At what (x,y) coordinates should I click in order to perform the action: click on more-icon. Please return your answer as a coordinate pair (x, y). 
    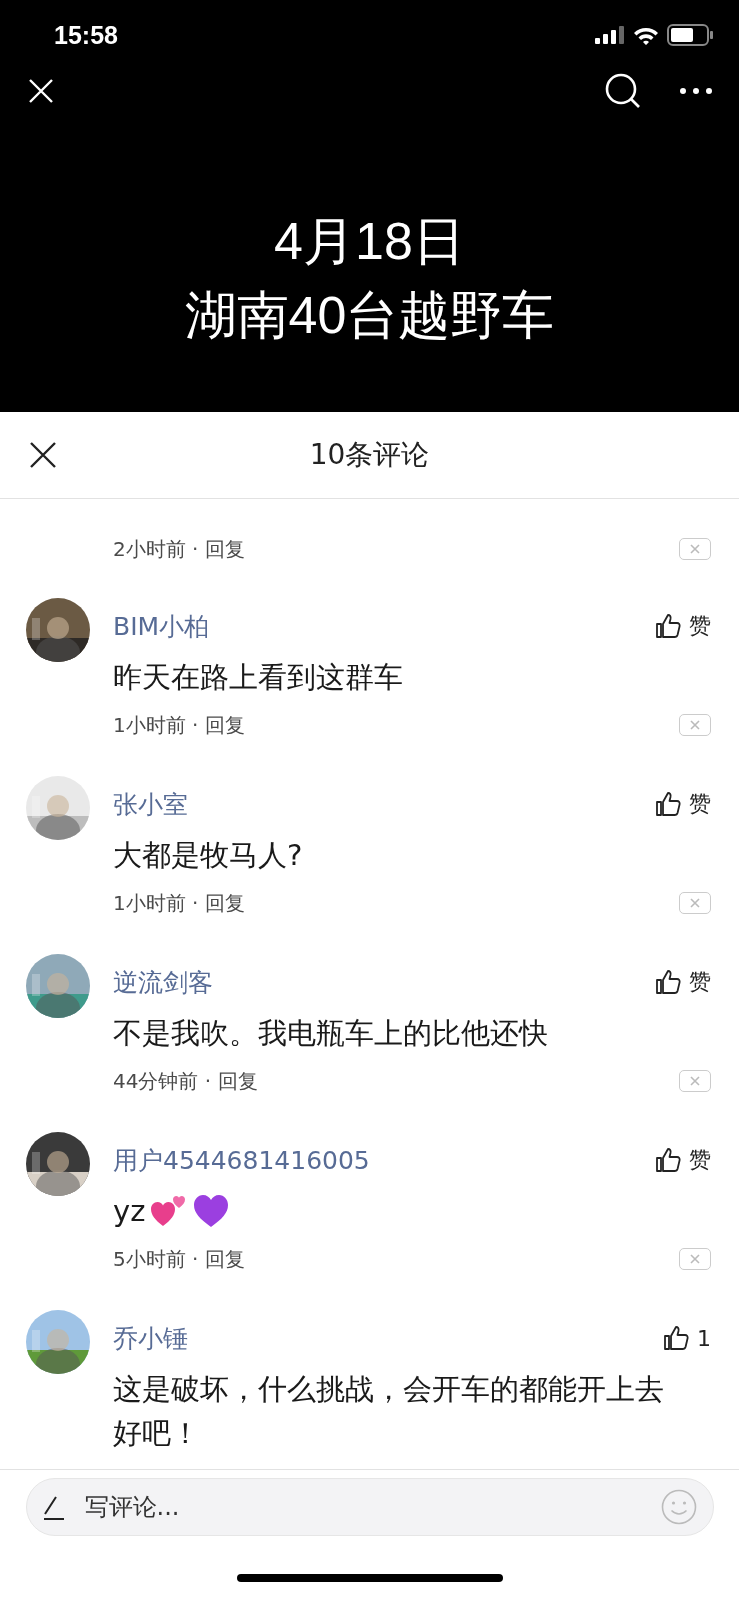
    Looking at the image, I should click on (696, 91).